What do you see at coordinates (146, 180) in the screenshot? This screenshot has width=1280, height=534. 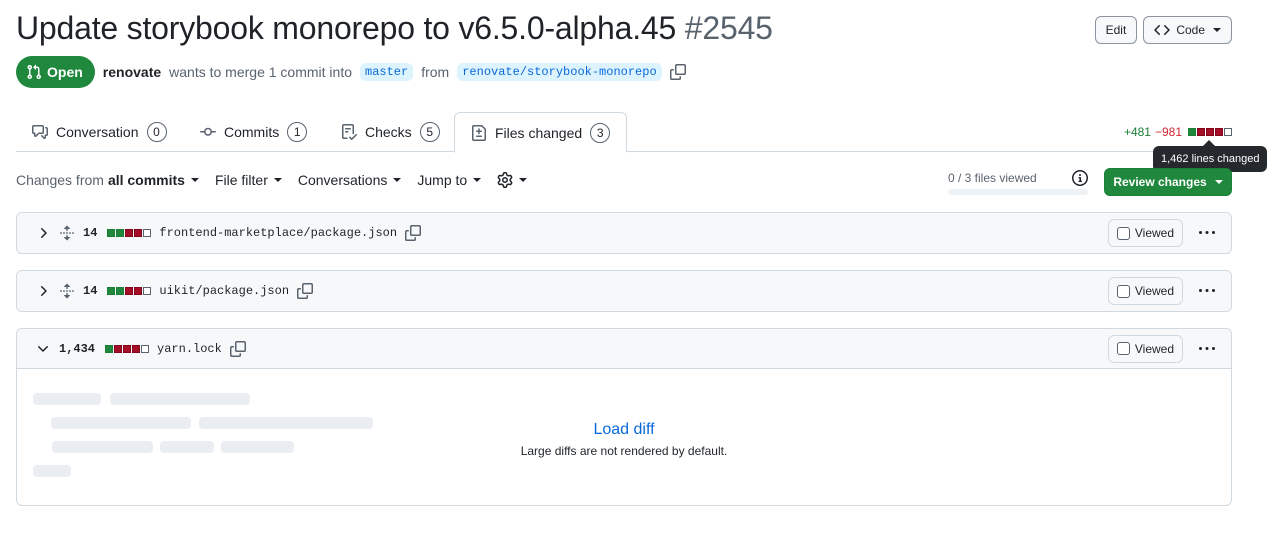 I see `changes-from-value: all commits` at bounding box center [146, 180].